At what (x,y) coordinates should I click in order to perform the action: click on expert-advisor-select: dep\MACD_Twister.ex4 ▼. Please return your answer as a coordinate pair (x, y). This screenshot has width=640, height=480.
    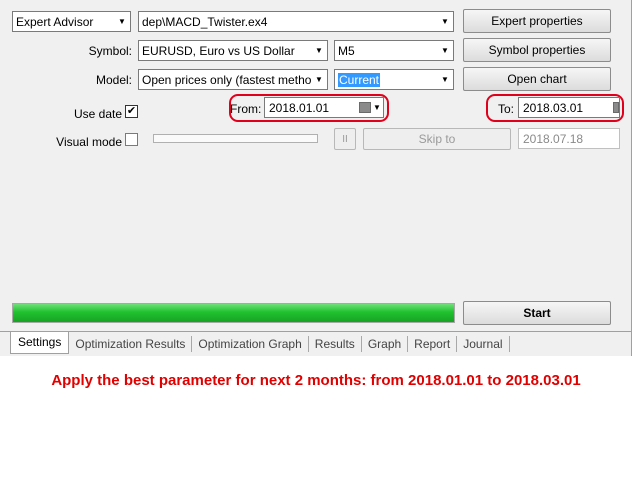
    Looking at the image, I should click on (296, 21).